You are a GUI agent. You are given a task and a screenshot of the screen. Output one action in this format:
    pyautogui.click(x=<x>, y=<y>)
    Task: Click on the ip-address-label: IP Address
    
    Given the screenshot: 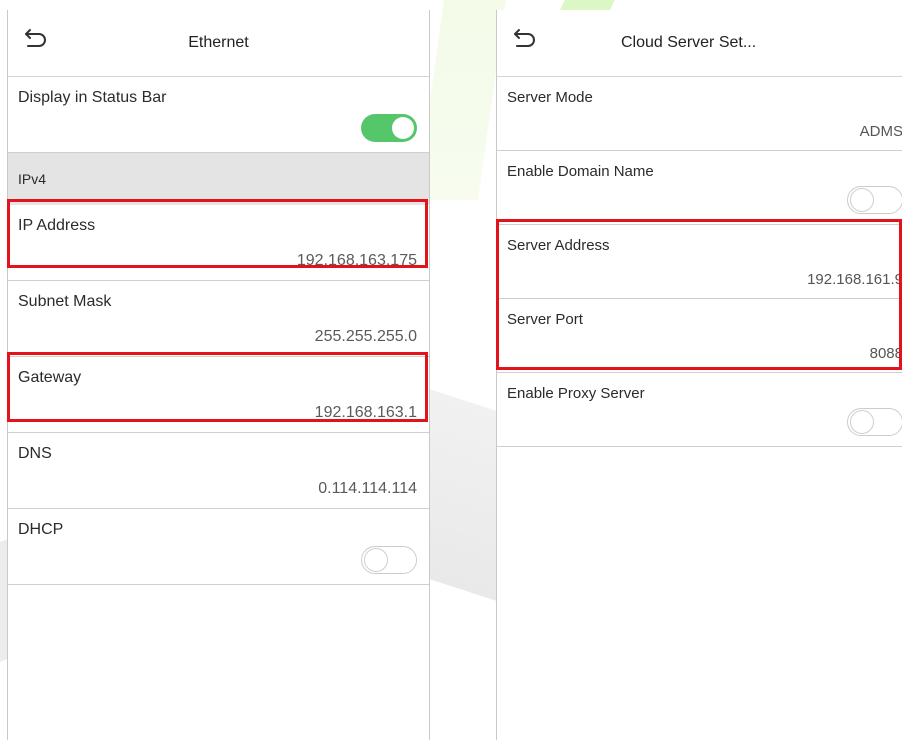 What is the action you would take?
    pyautogui.click(x=57, y=225)
    